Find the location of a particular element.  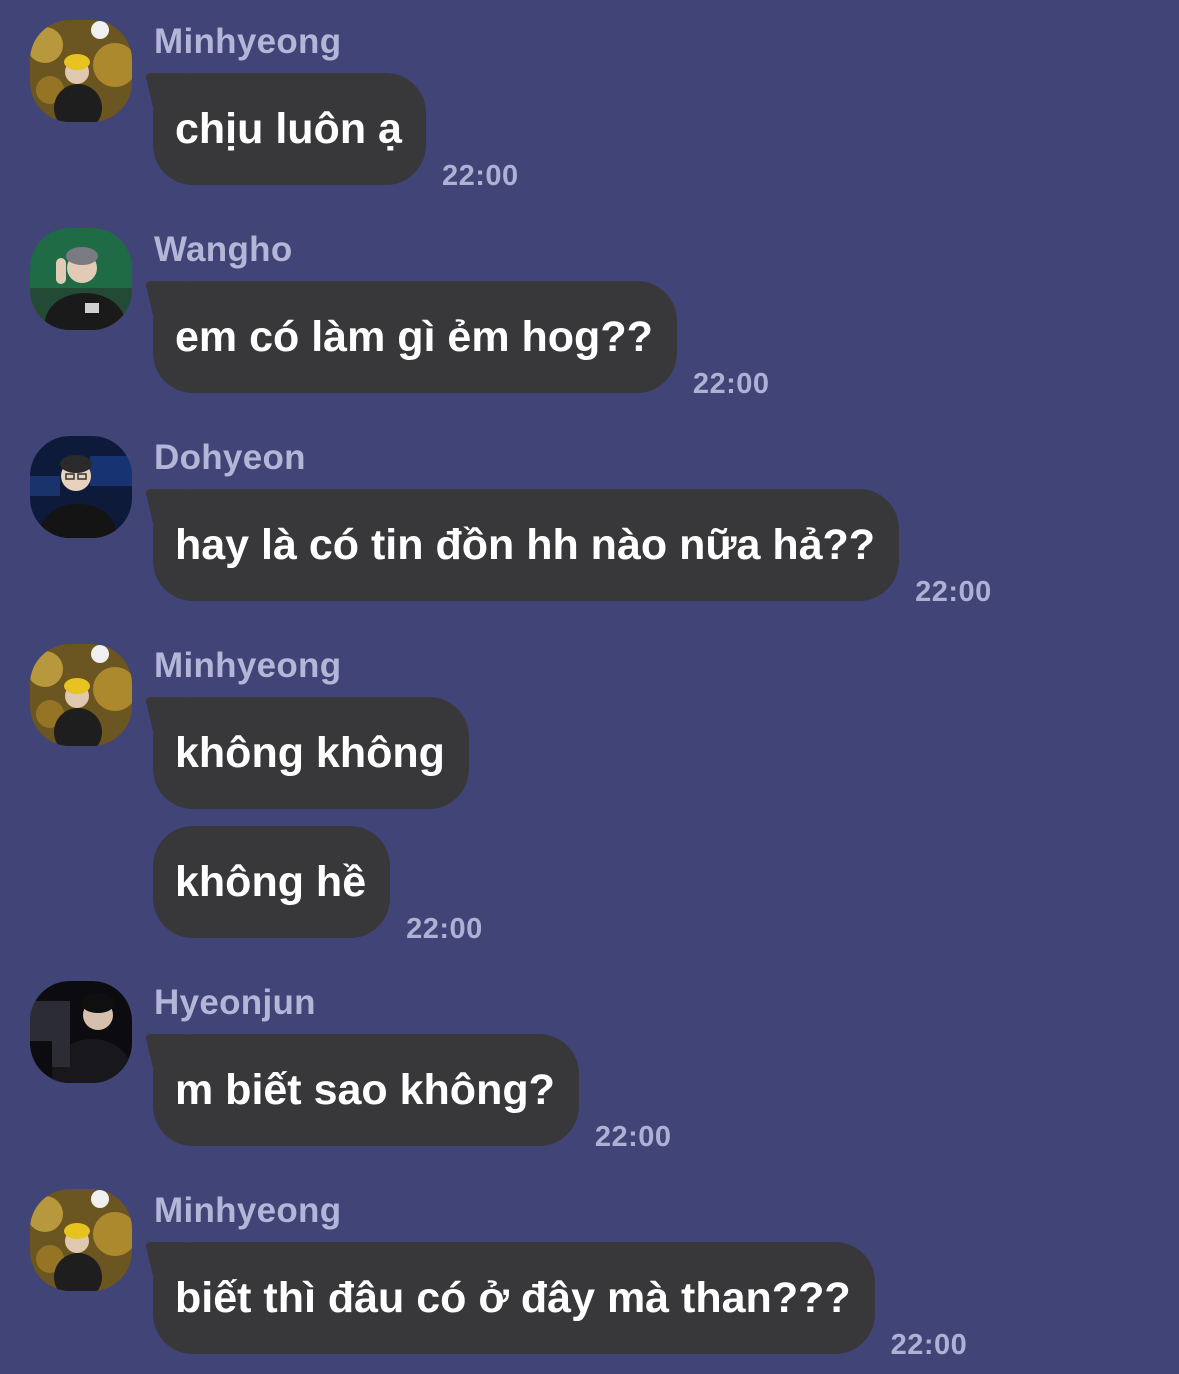

avatar-dohyeon-icon is located at coordinates (81, 487).